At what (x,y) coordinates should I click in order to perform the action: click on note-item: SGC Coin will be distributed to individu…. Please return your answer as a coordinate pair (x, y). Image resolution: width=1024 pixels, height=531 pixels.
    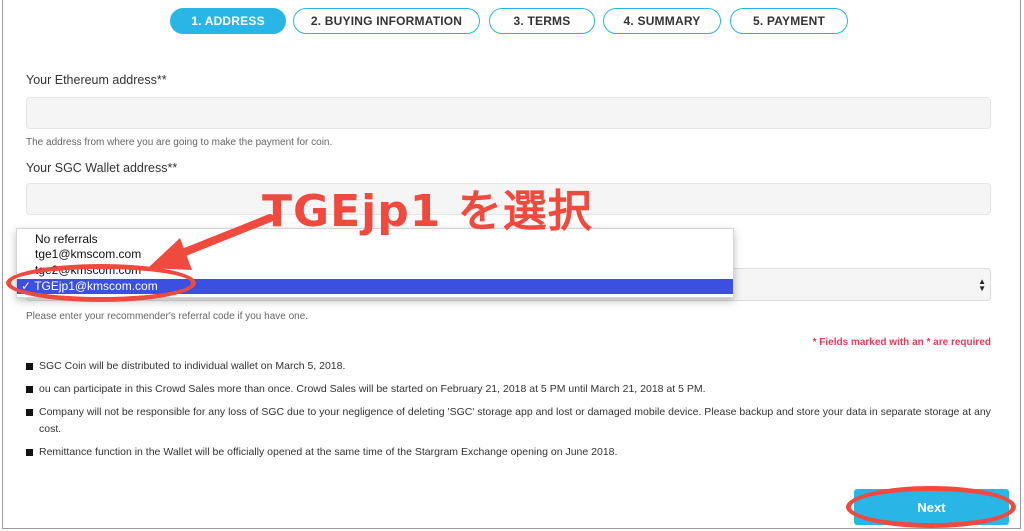
    Looking at the image, I should click on (508, 366).